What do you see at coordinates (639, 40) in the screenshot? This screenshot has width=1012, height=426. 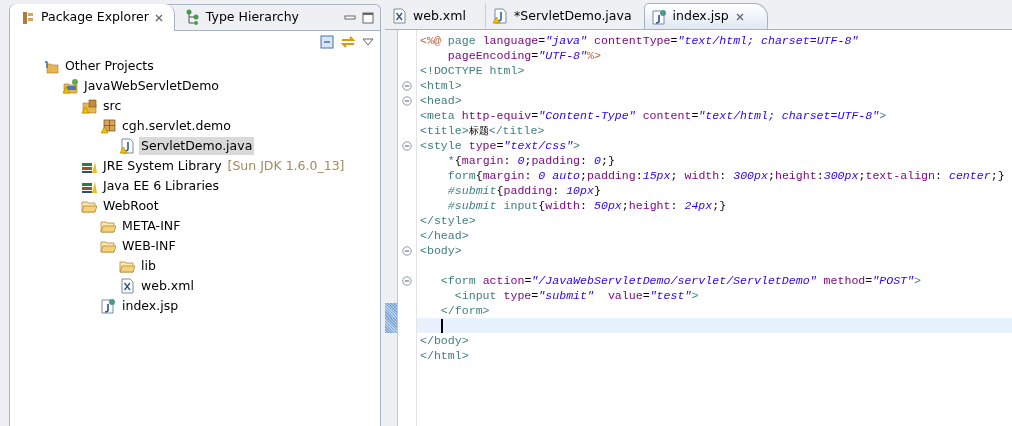 I see `code-line: <%@ page language="java" contentType="text/html; charset=UTF-8"` at bounding box center [639, 40].